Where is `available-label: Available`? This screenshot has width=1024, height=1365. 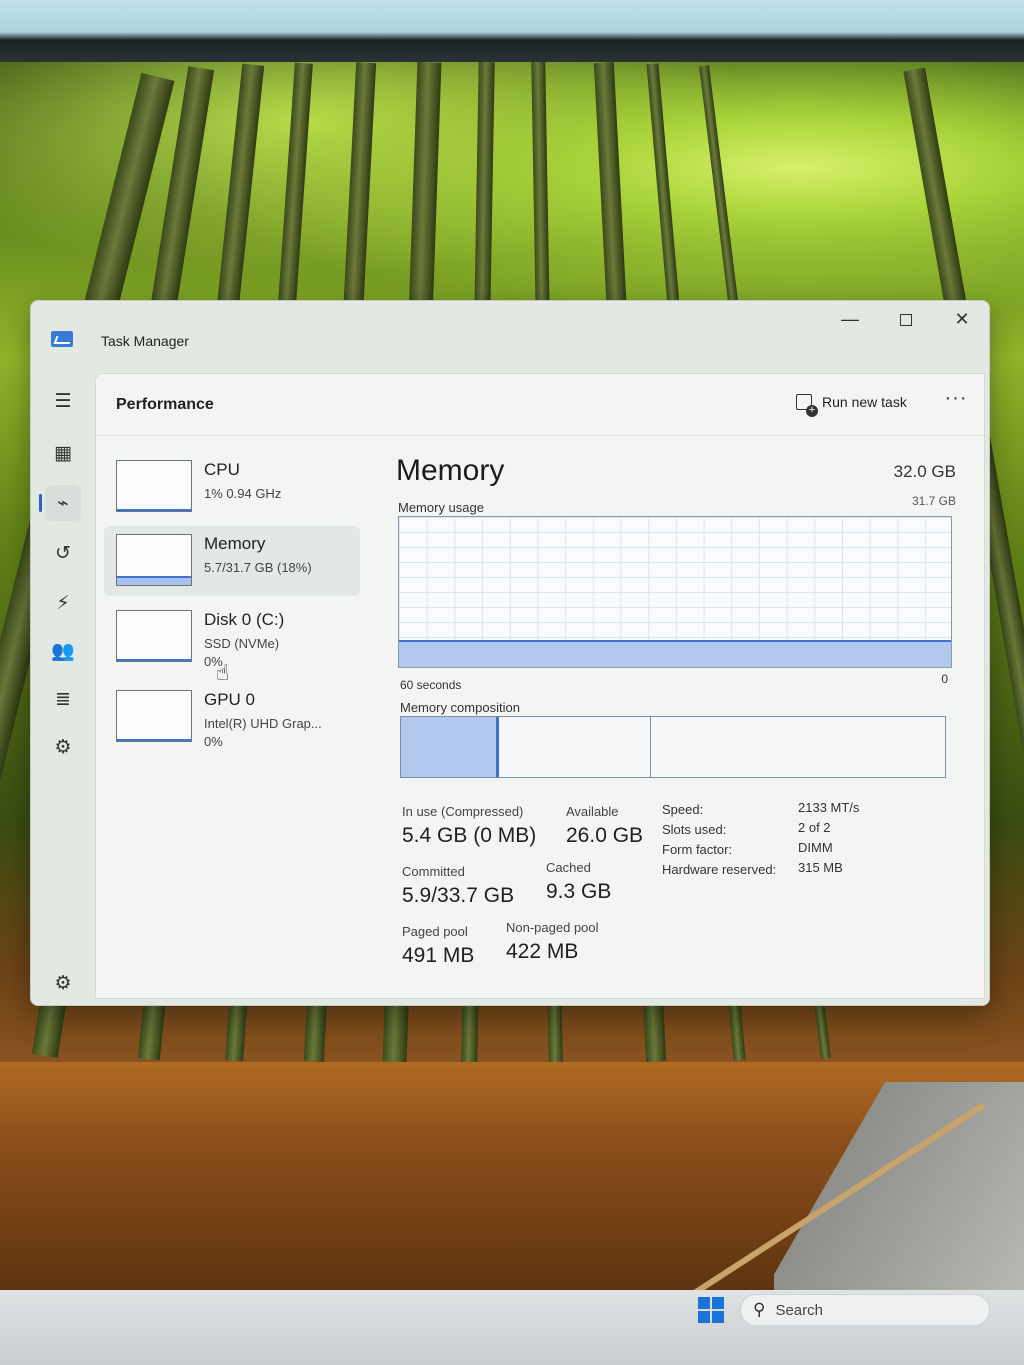 available-label: Available is located at coordinates (592, 811).